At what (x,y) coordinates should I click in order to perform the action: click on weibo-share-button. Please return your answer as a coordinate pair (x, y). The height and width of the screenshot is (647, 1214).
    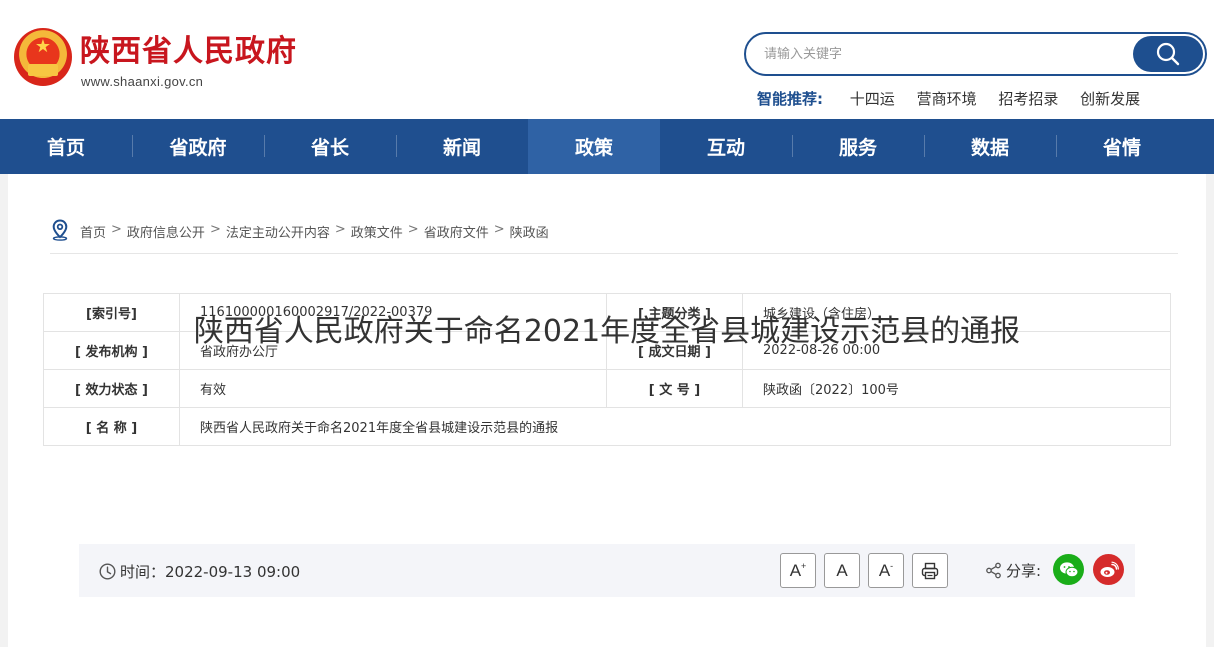
    Looking at the image, I should click on (1108, 569).